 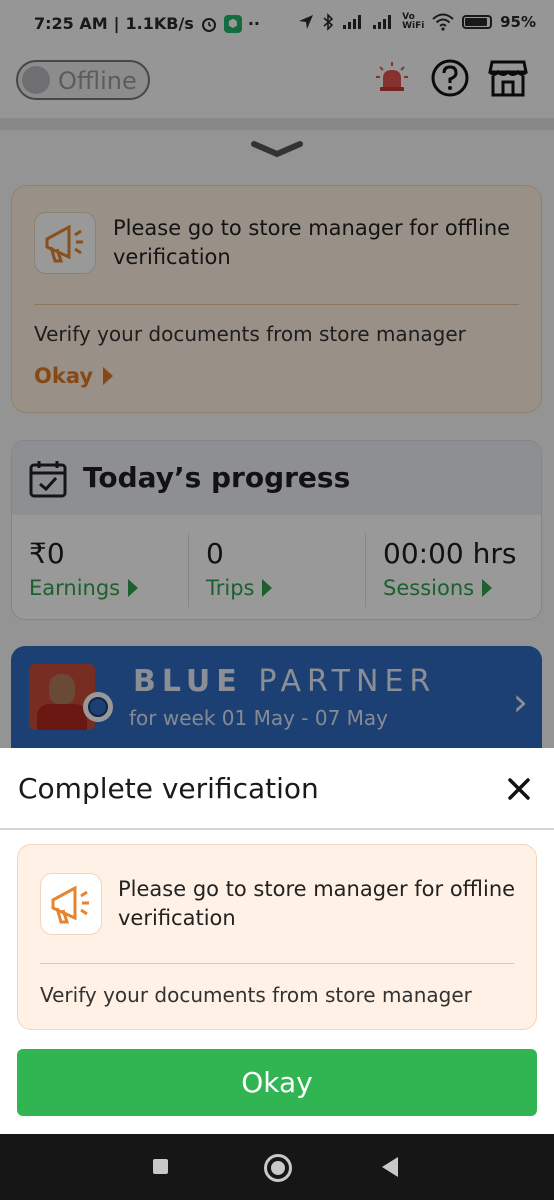 I want to click on navigation-bar, so click(x=277, y=1167).